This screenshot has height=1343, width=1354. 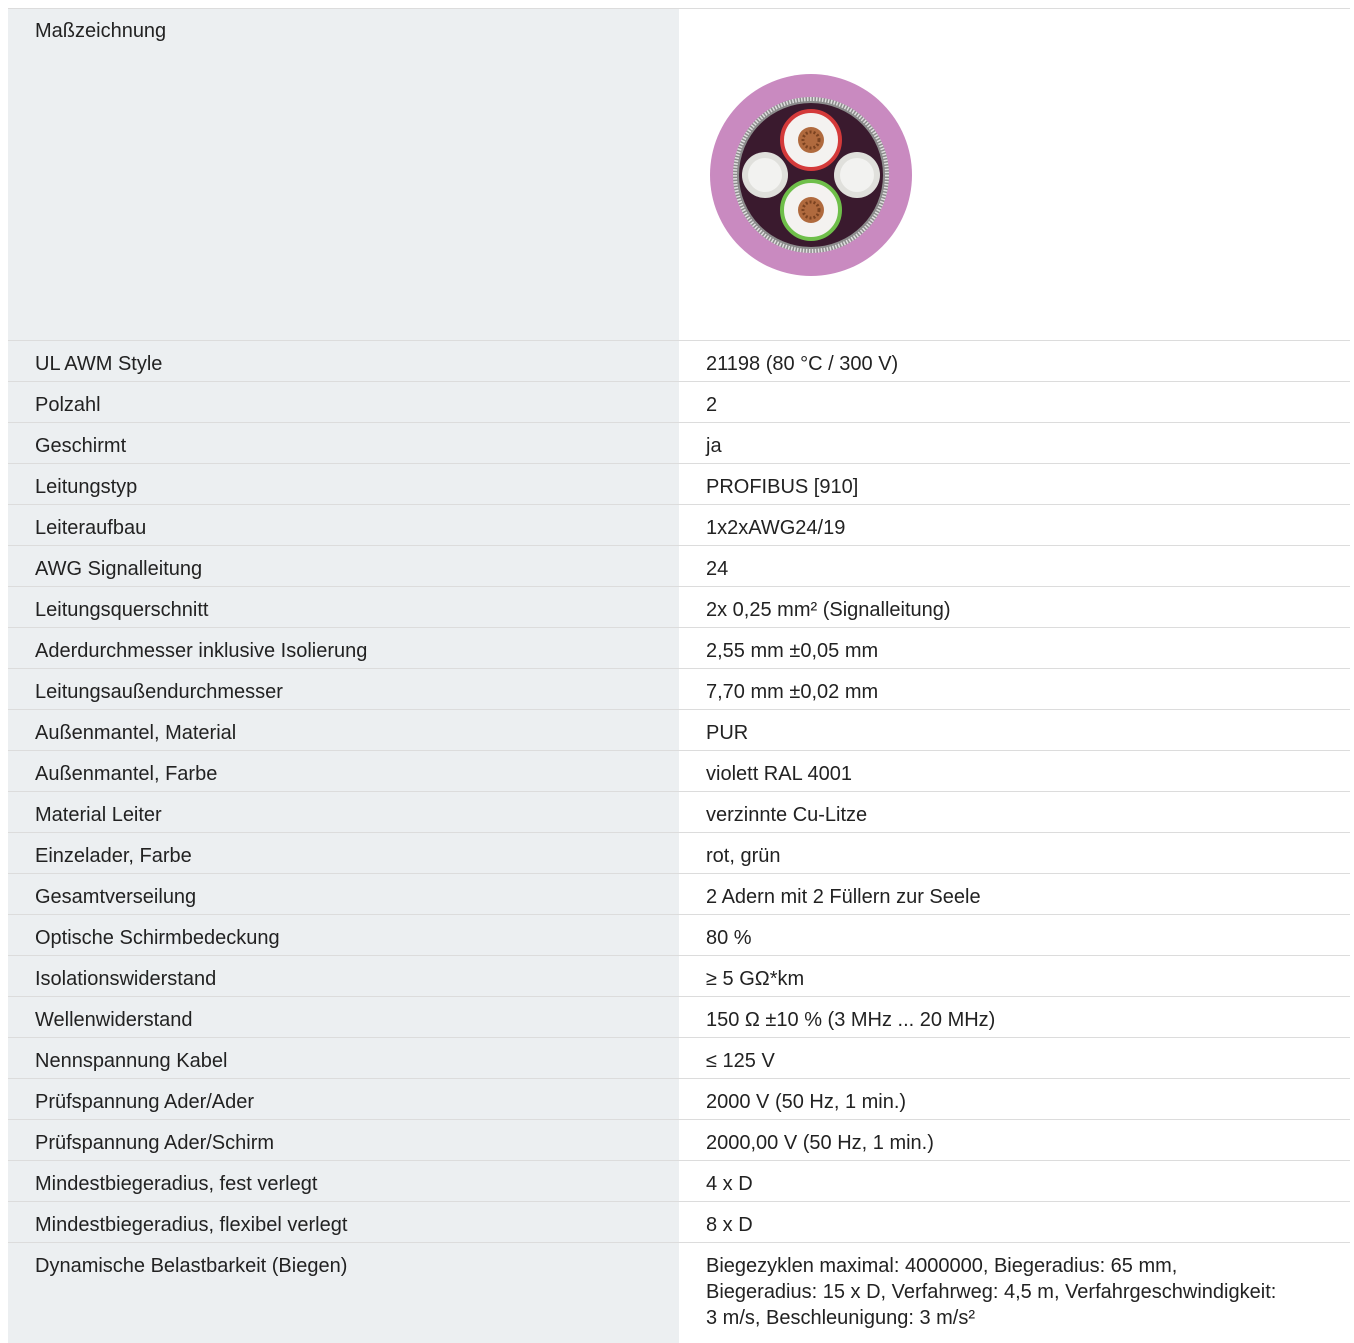 I want to click on spec-label: Polzahl, so click(x=343, y=402).